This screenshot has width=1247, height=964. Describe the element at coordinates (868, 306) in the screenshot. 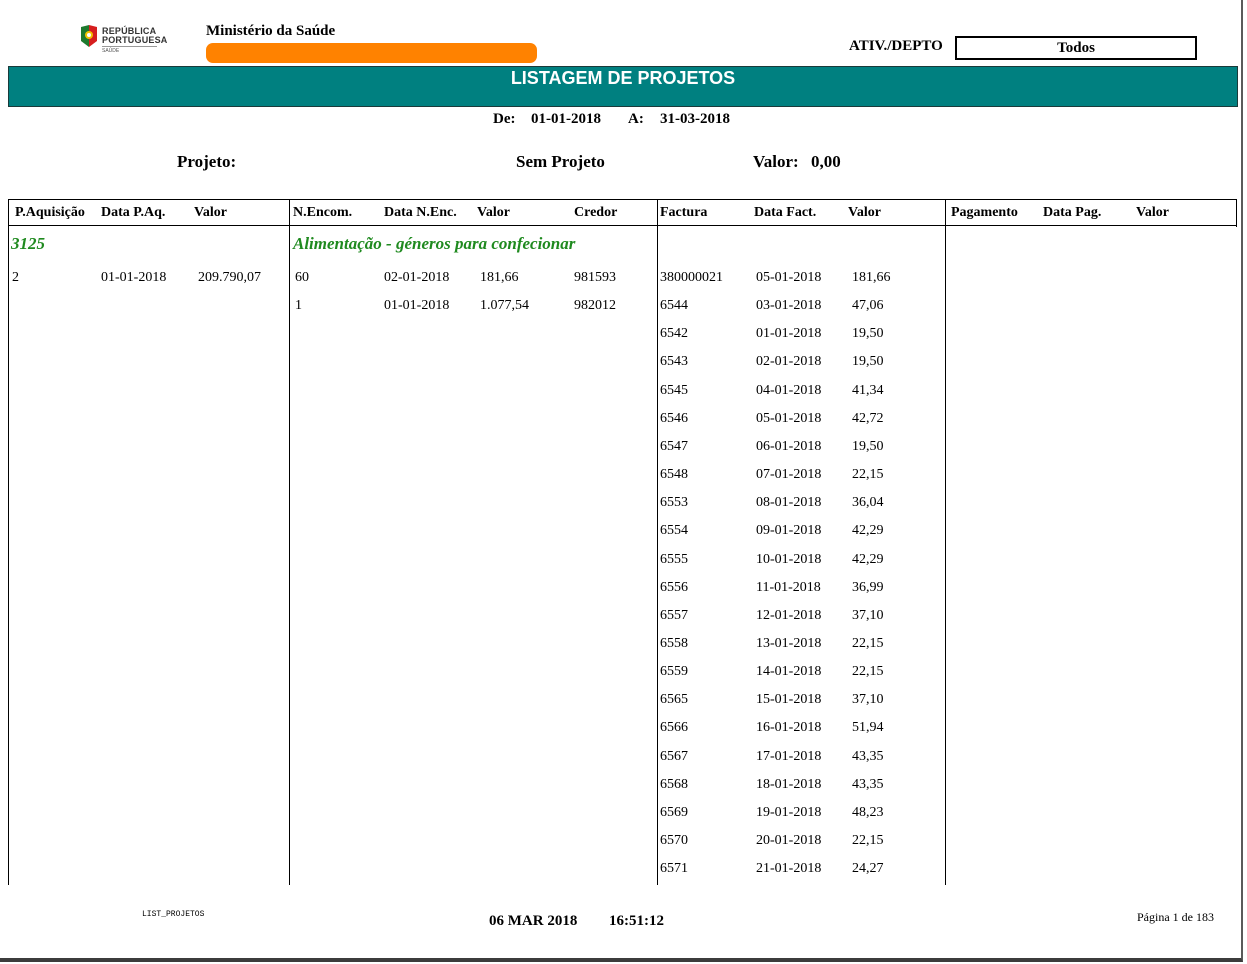

I see `invoice-value: 47,06` at that location.